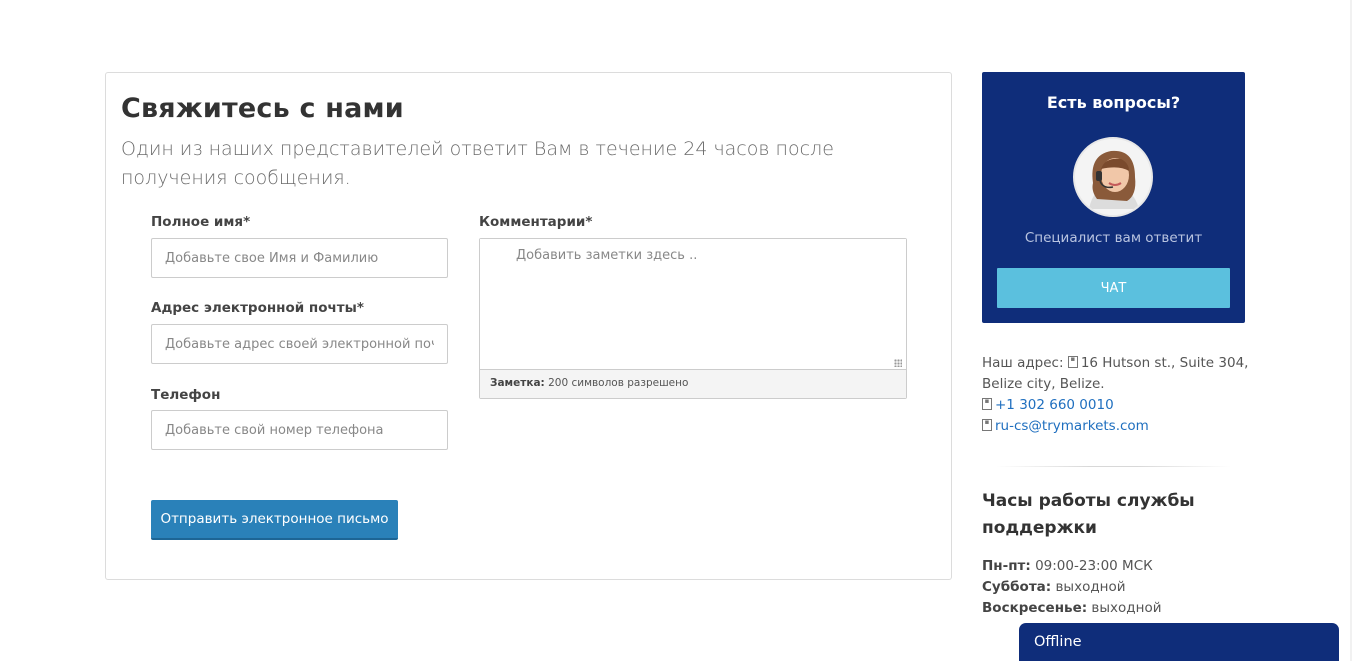 The width and height of the screenshot is (1352, 661). What do you see at coordinates (1088, 514) in the screenshot?
I see `hours-title: Часы работы службы поддержки` at bounding box center [1088, 514].